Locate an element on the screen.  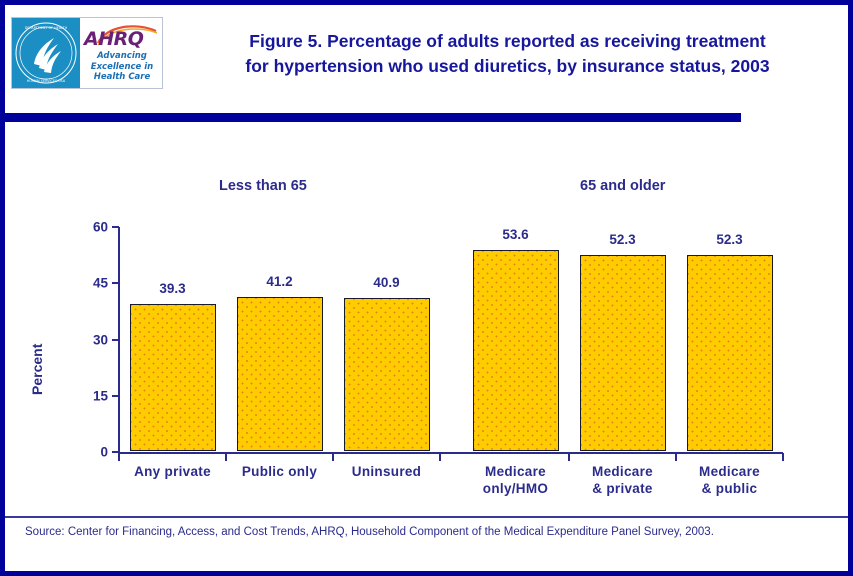
svg-text: DEPARTMENT OF HEALTH is located at coordinates (46, 28).